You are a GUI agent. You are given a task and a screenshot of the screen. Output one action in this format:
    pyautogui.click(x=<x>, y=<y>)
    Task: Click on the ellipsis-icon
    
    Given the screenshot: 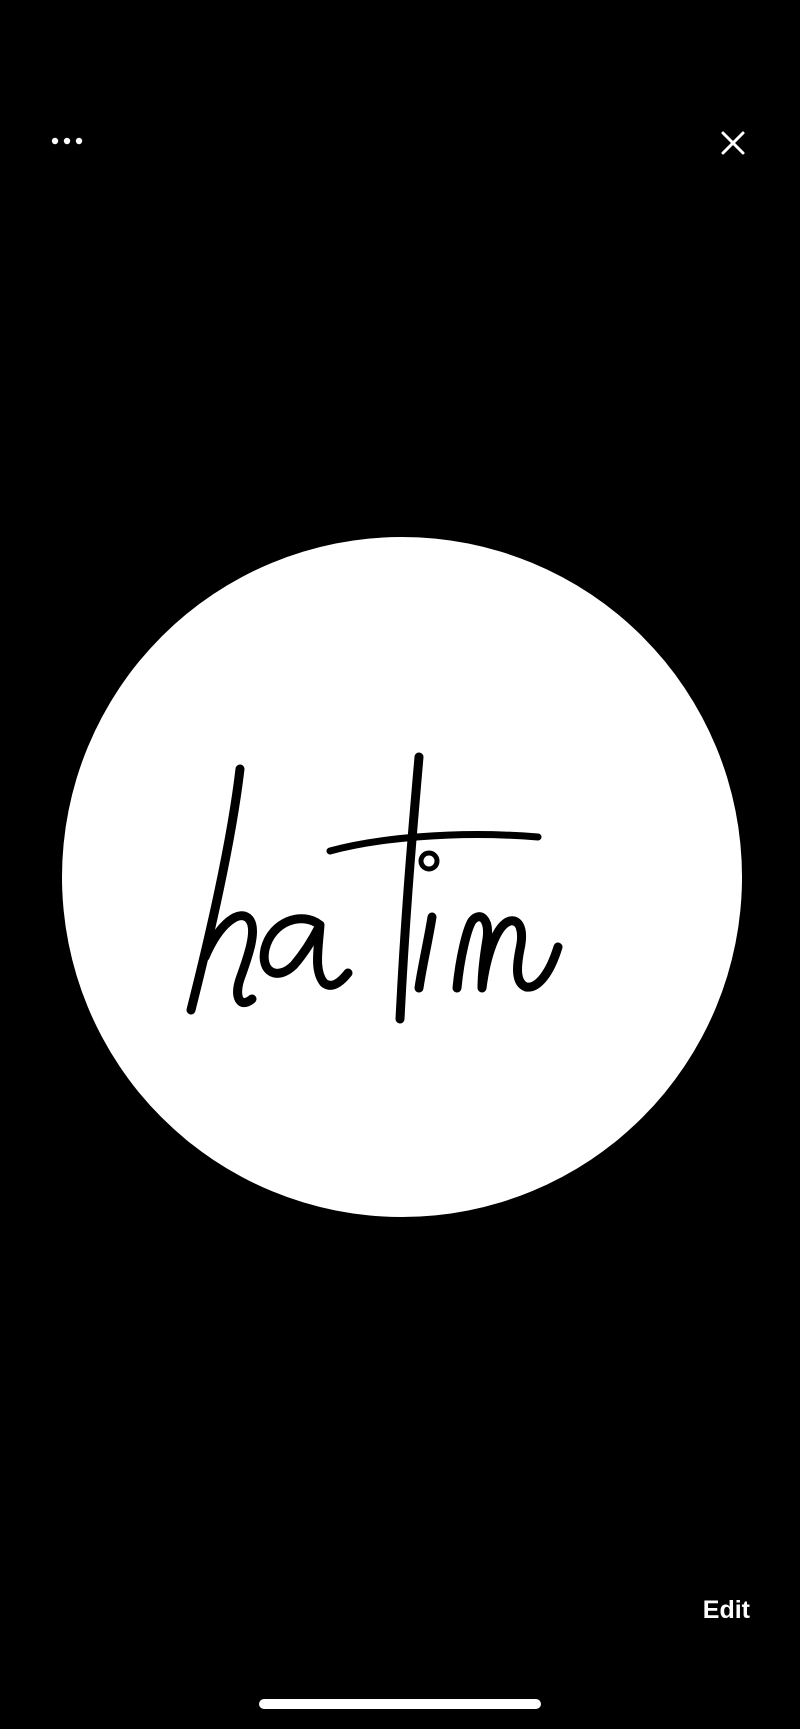 What is the action you would take?
    pyautogui.click(x=67, y=141)
    